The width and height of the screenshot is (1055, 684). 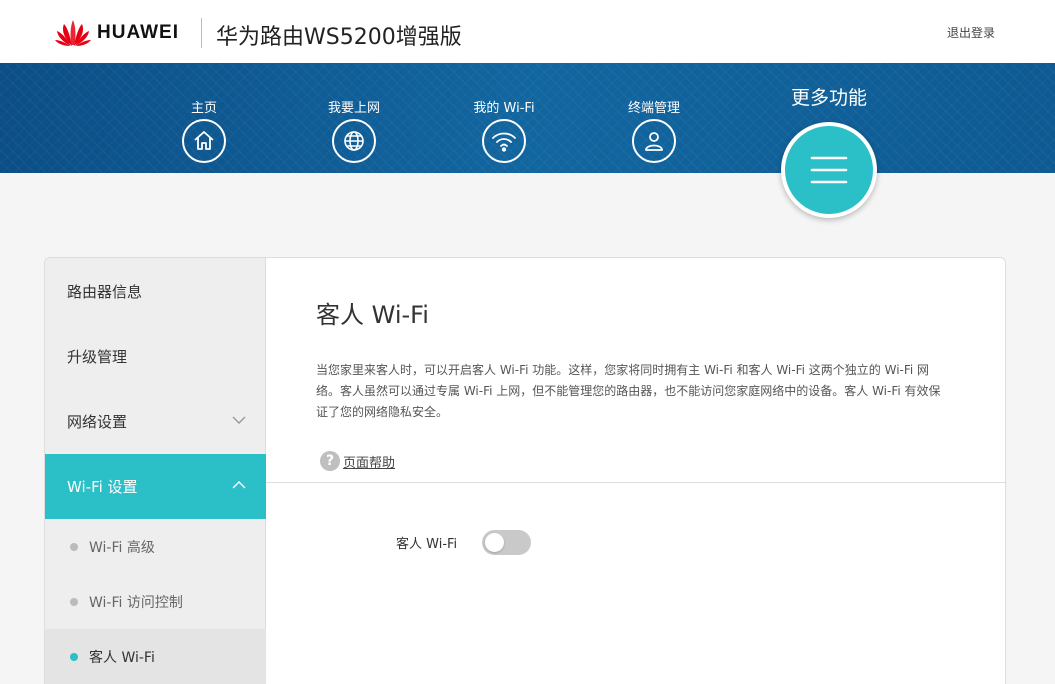 What do you see at coordinates (635, 482) in the screenshot?
I see `section-divider` at bounding box center [635, 482].